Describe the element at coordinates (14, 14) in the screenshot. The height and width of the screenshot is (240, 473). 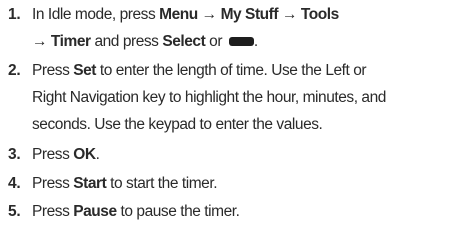
I see `step-number: 1.` at that location.